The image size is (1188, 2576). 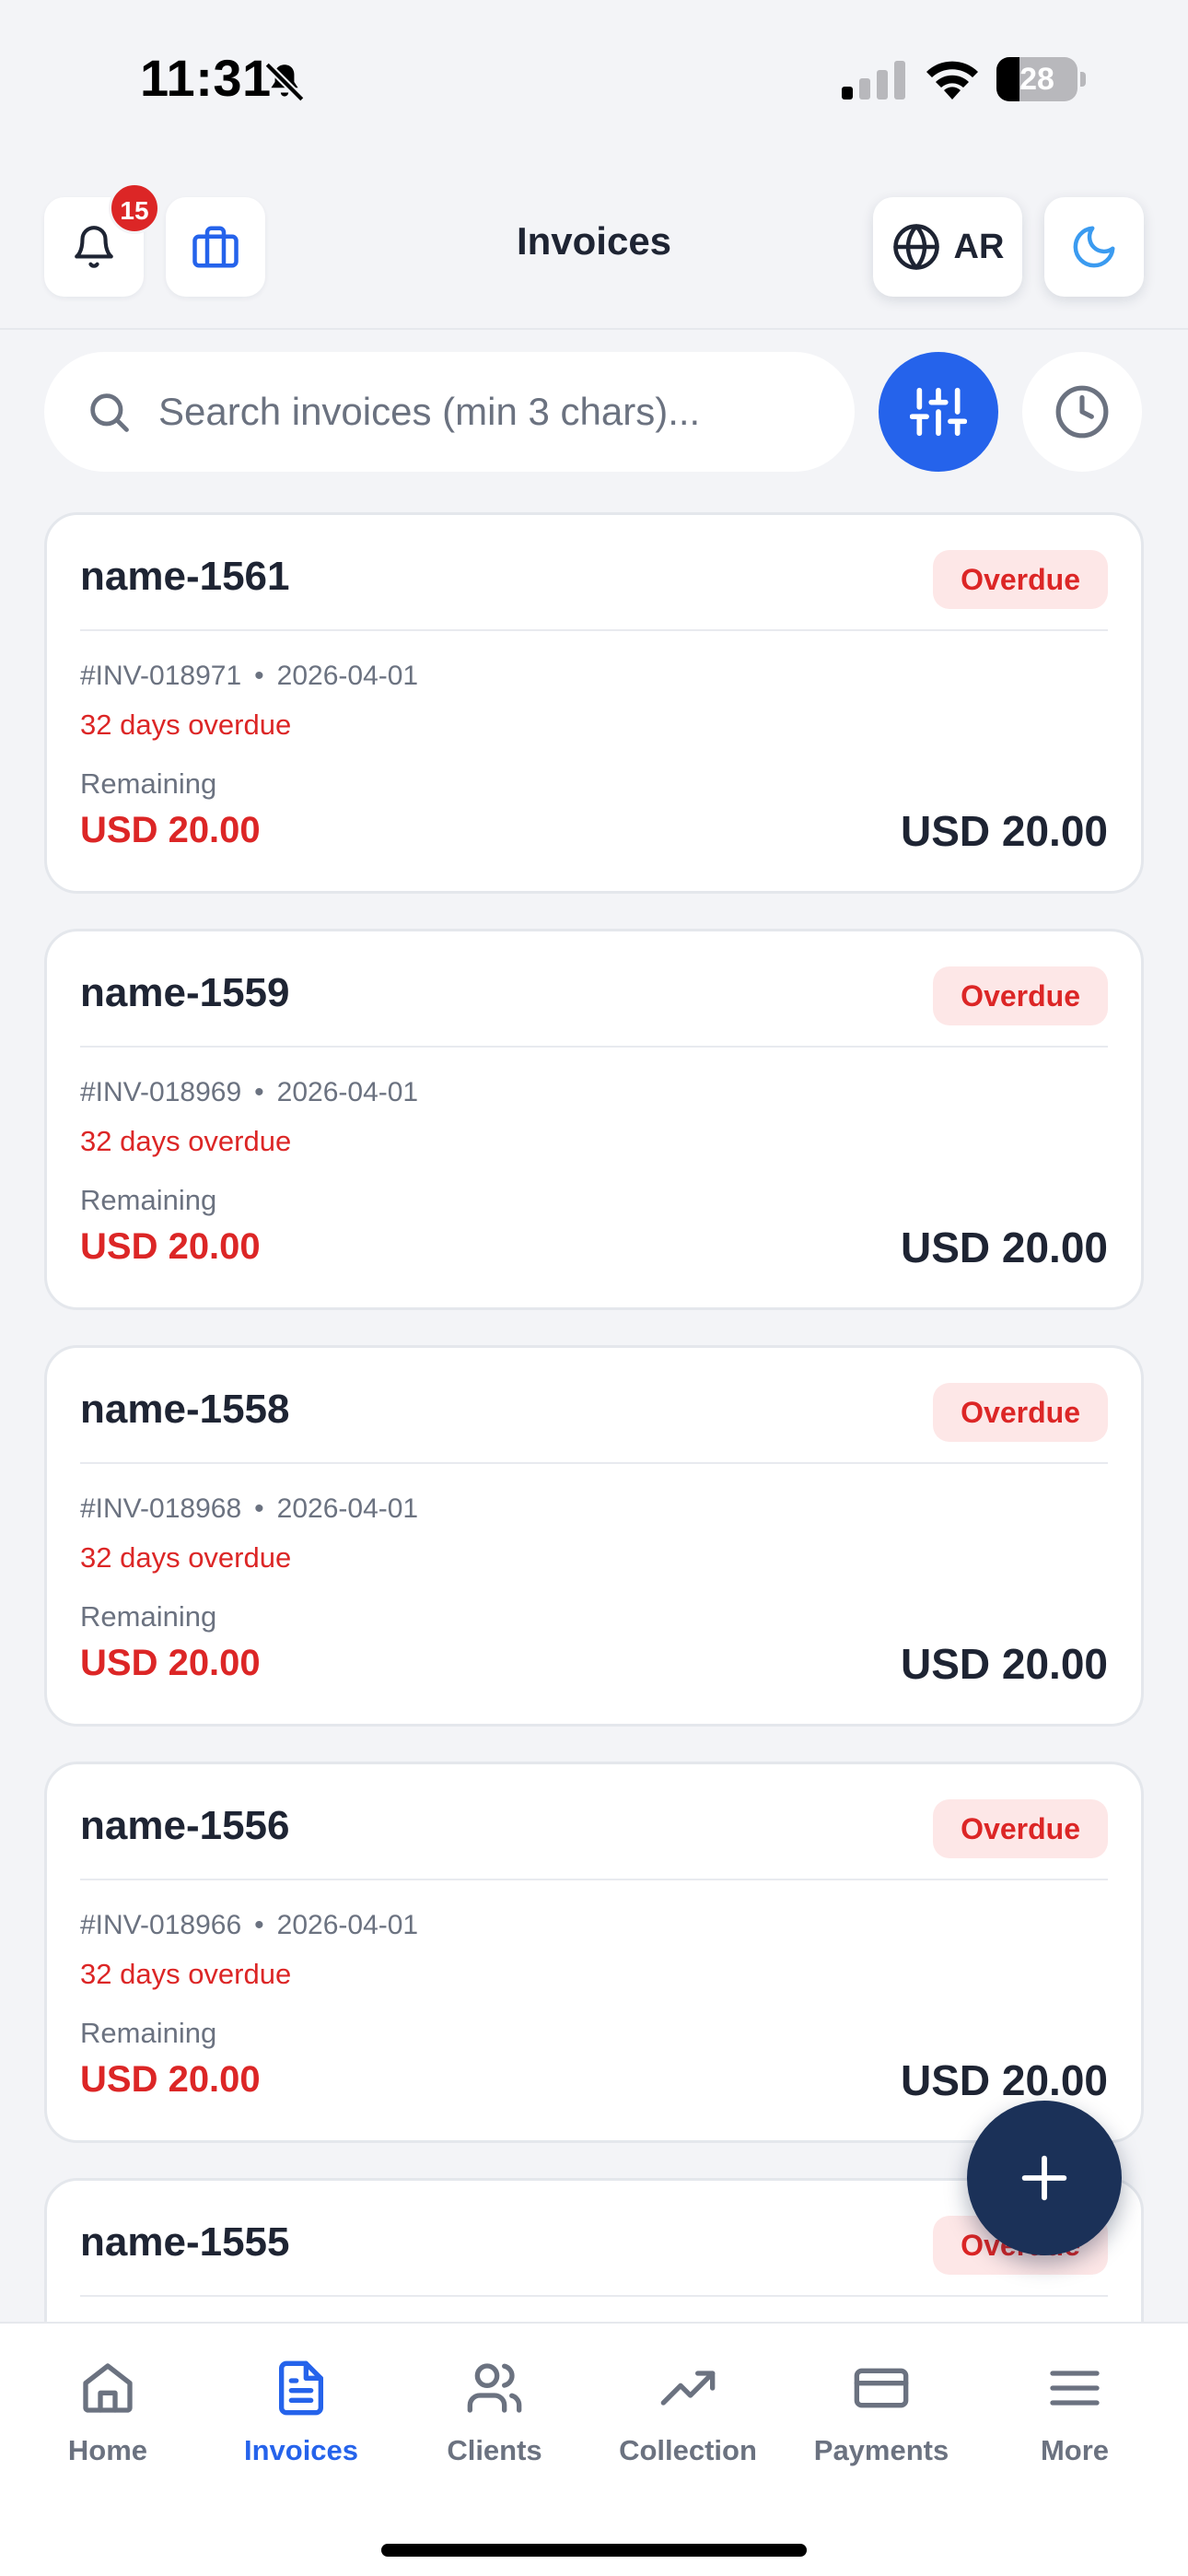 What do you see at coordinates (1074, 2428) in the screenshot?
I see `tab-more: More` at bounding box center [1074, 2428].